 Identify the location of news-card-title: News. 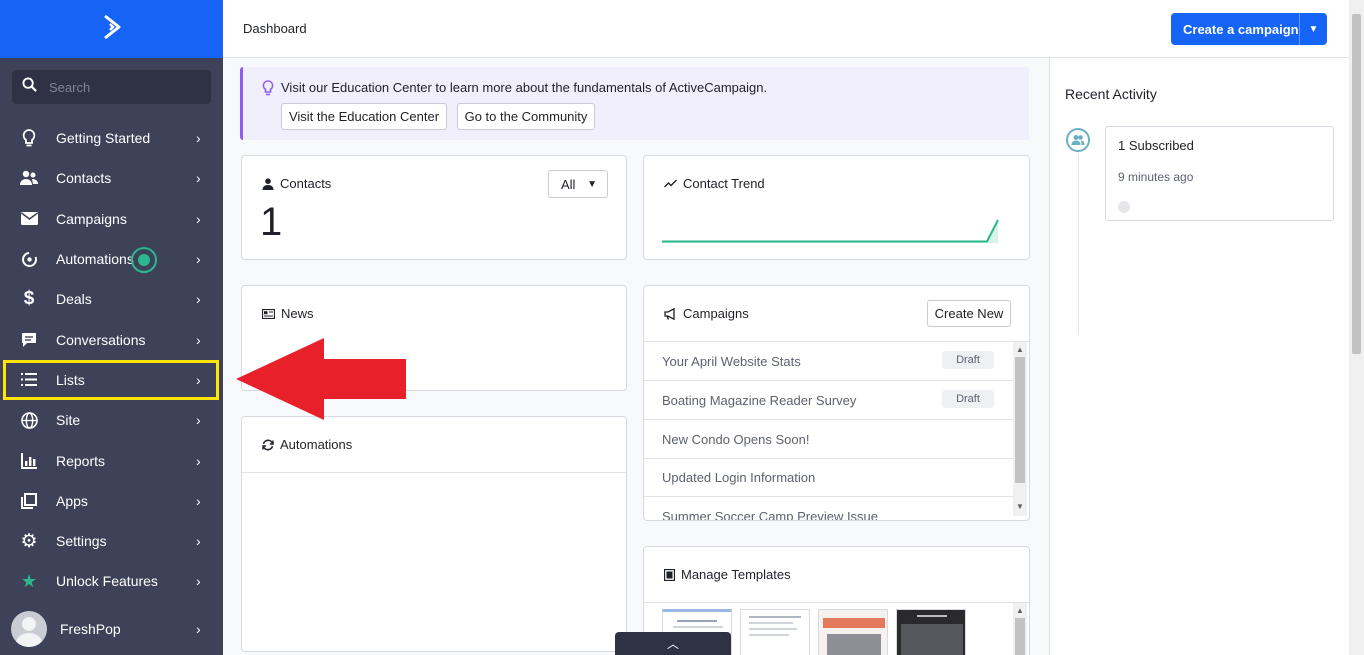
(288, 313).